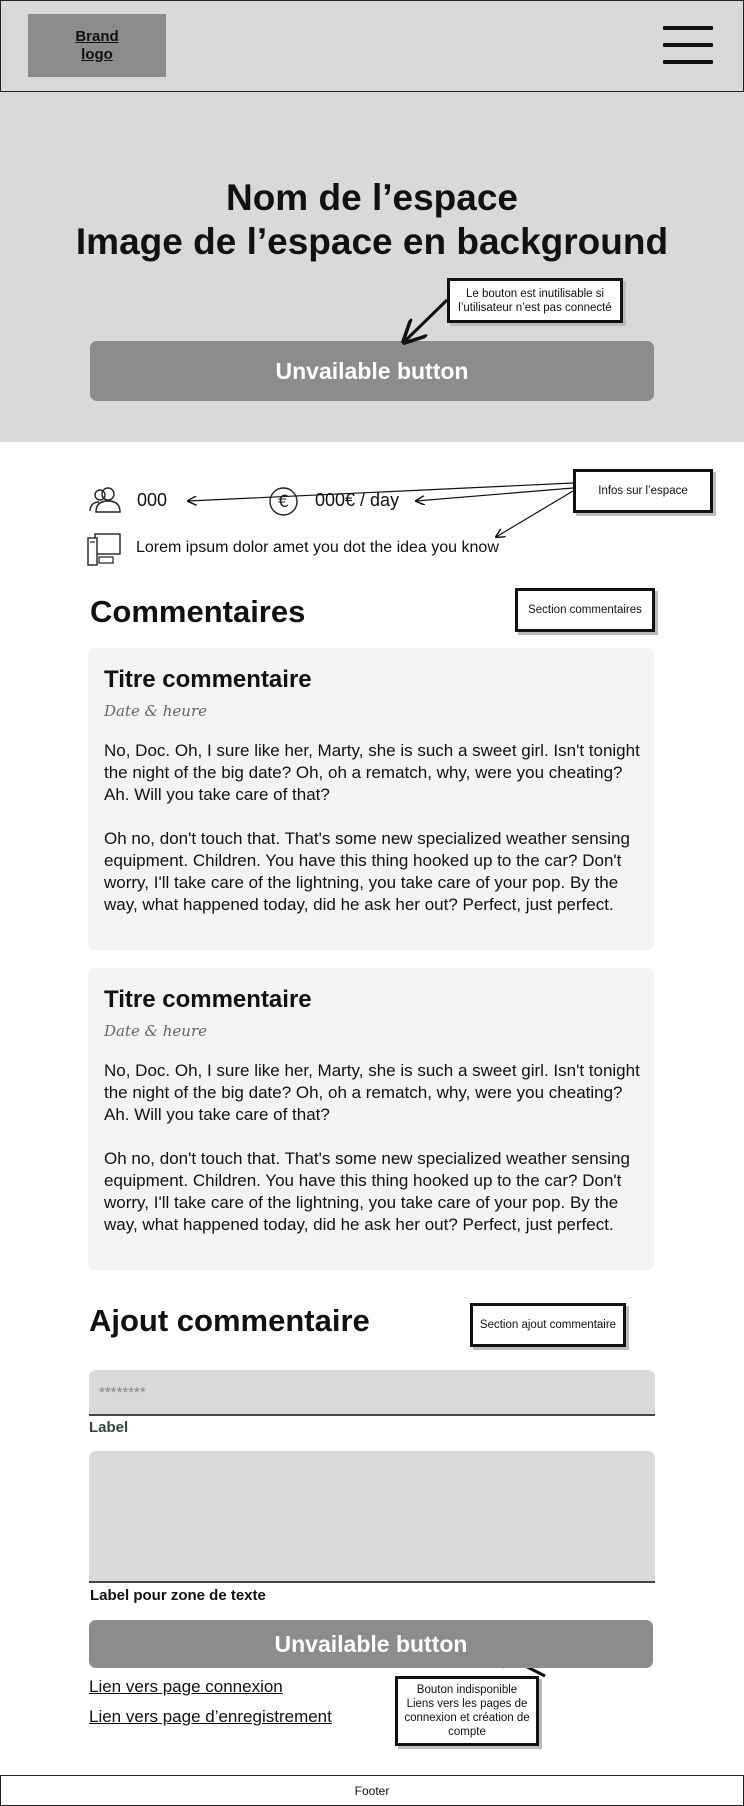  Describe the element at coordinates (104, 549) in the screenshot. I see `computer-icon` at that location.